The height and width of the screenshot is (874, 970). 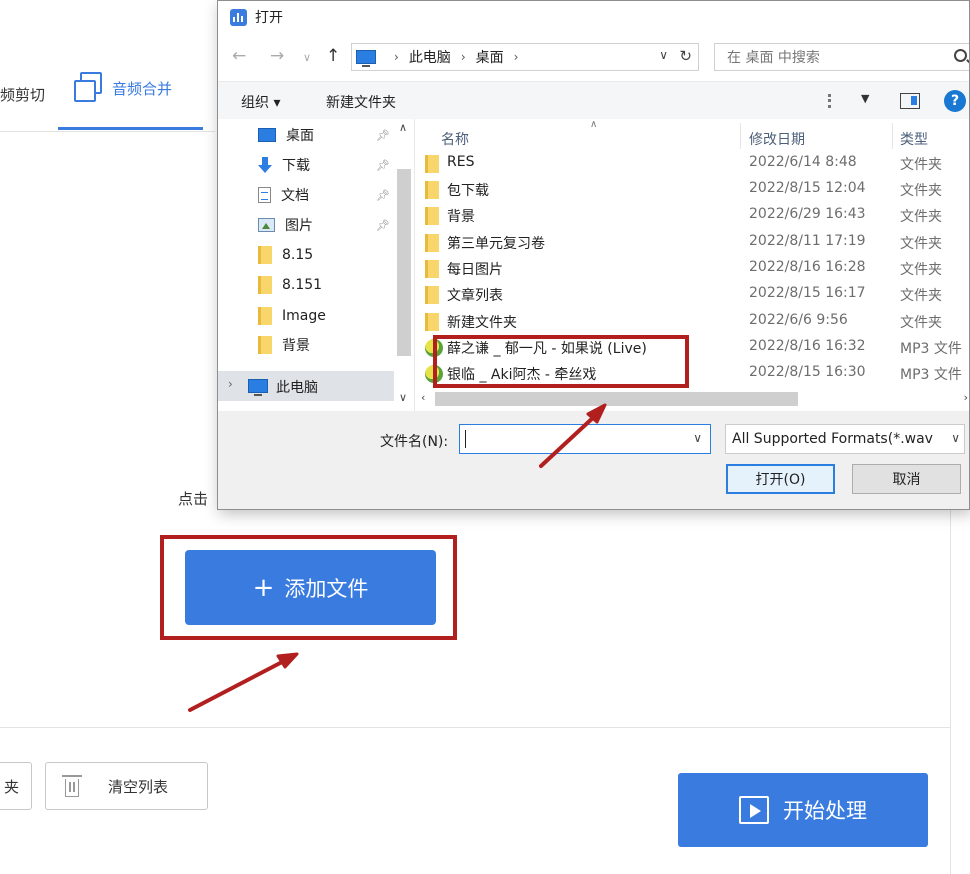 I want to click on merge-icon, so click(x=88, y=88).